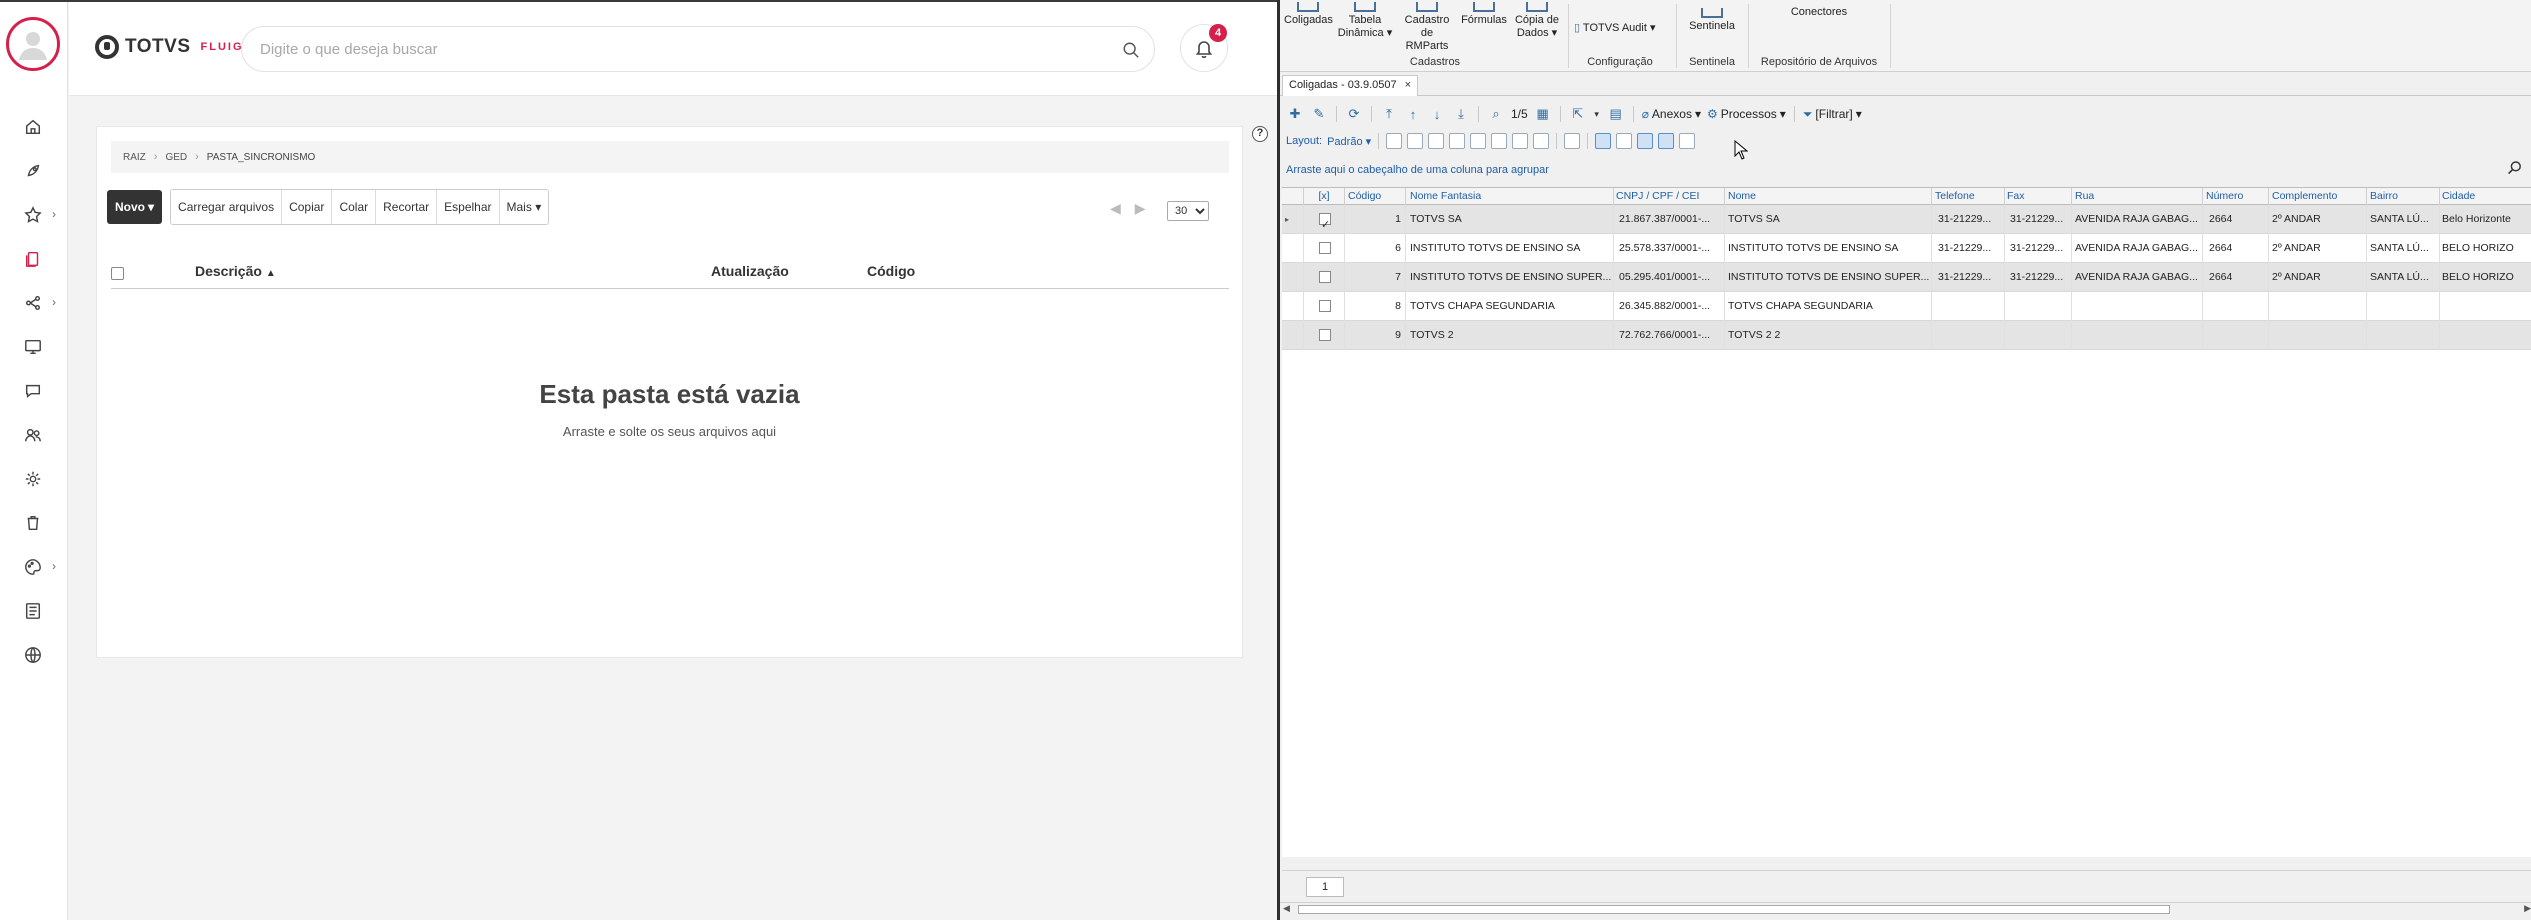 The width and height of the screenshot is (2531, 920). What do you see at coordinates (1510, 196) in the screenshot?
I see `column-header-nome-fantasia: Nome Fantasia` at bounding box center [1510, 196].